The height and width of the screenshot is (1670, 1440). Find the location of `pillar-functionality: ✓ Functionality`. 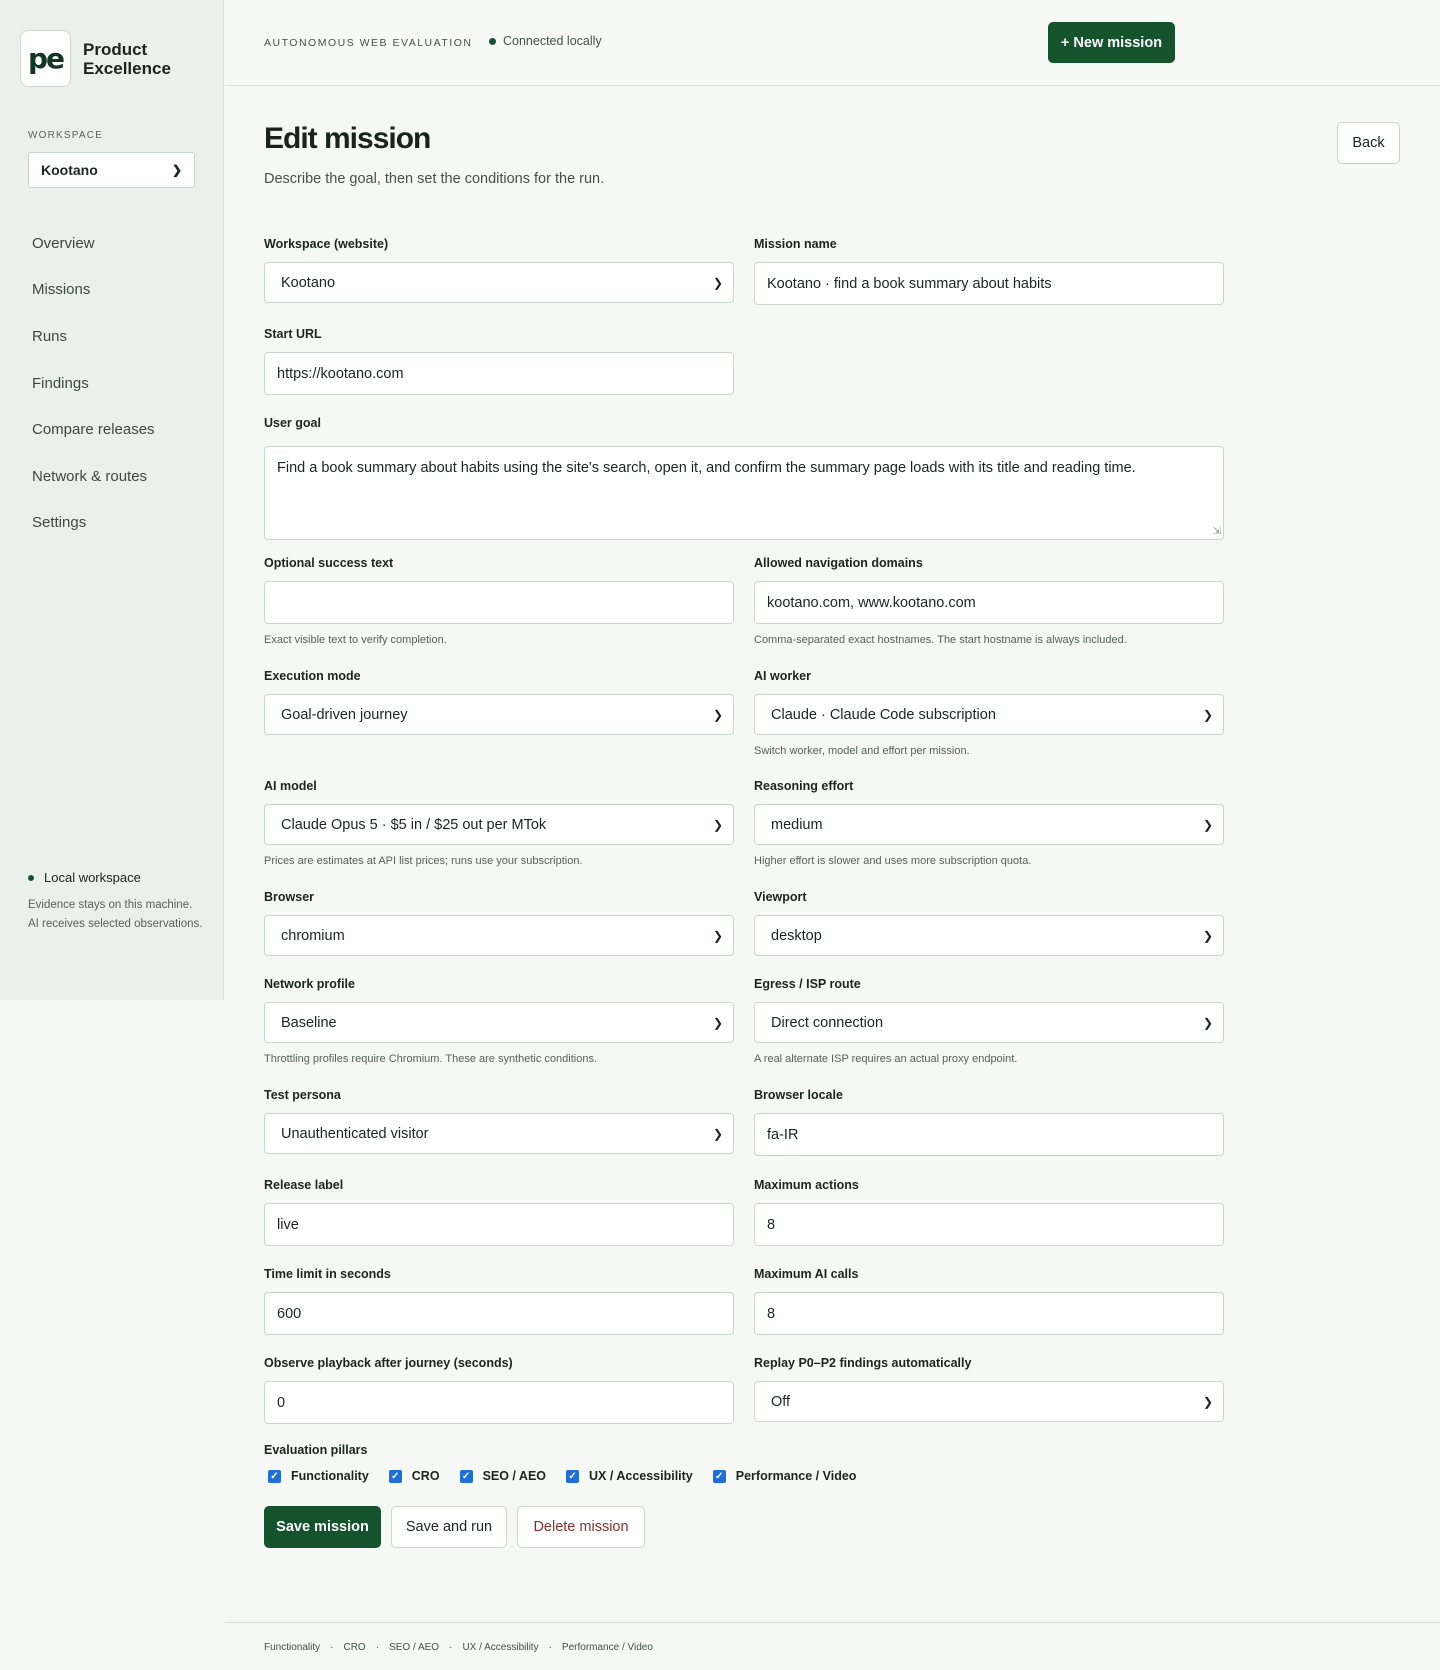

pillar-functionality: ✓ Functionality is located at coordinates (316, 1476).